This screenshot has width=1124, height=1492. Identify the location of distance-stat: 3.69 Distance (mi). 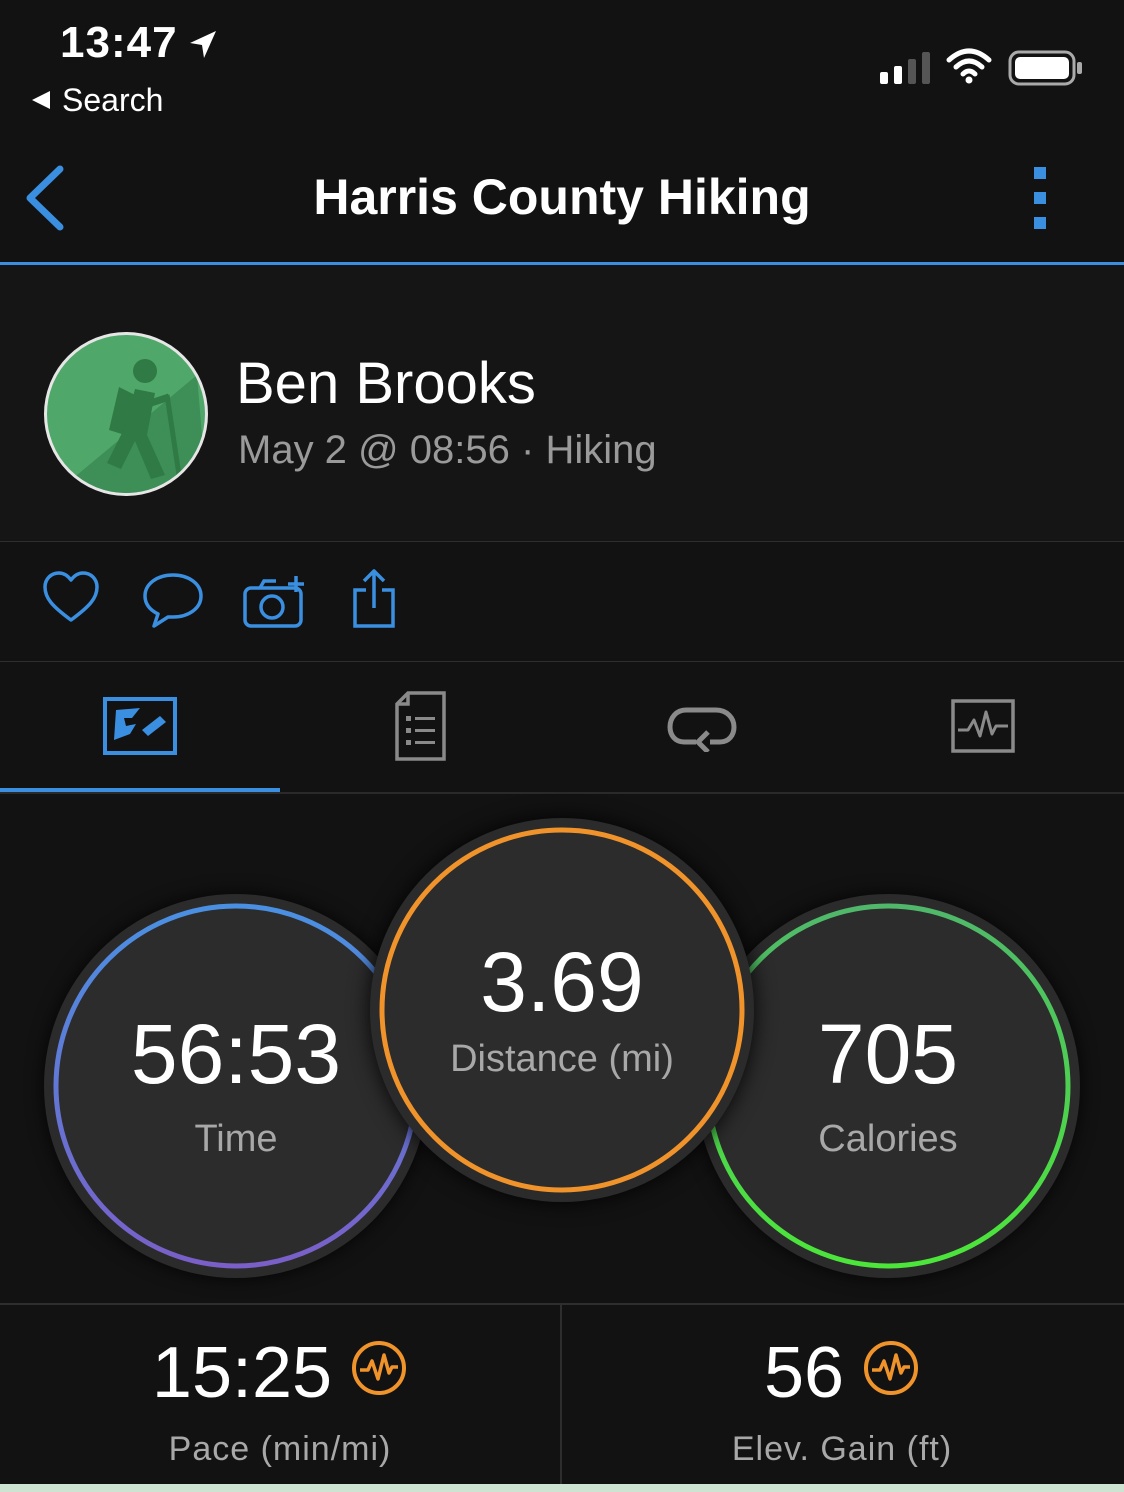
(562, 1010).